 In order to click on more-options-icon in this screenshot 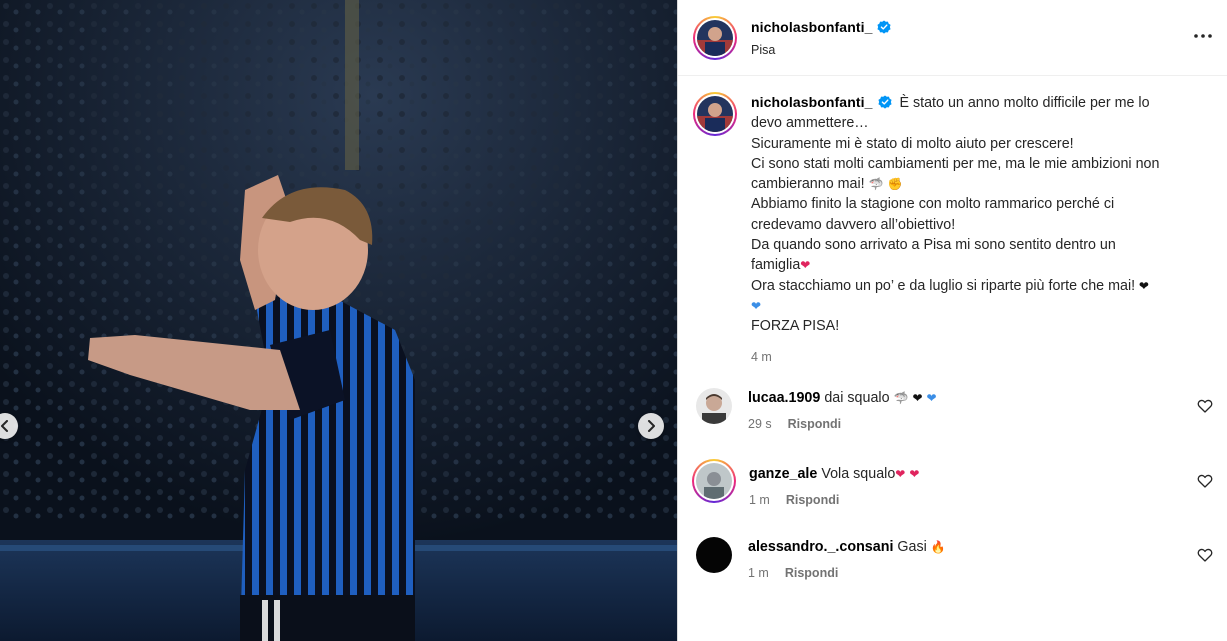, I will do `click(1203, 36)`.